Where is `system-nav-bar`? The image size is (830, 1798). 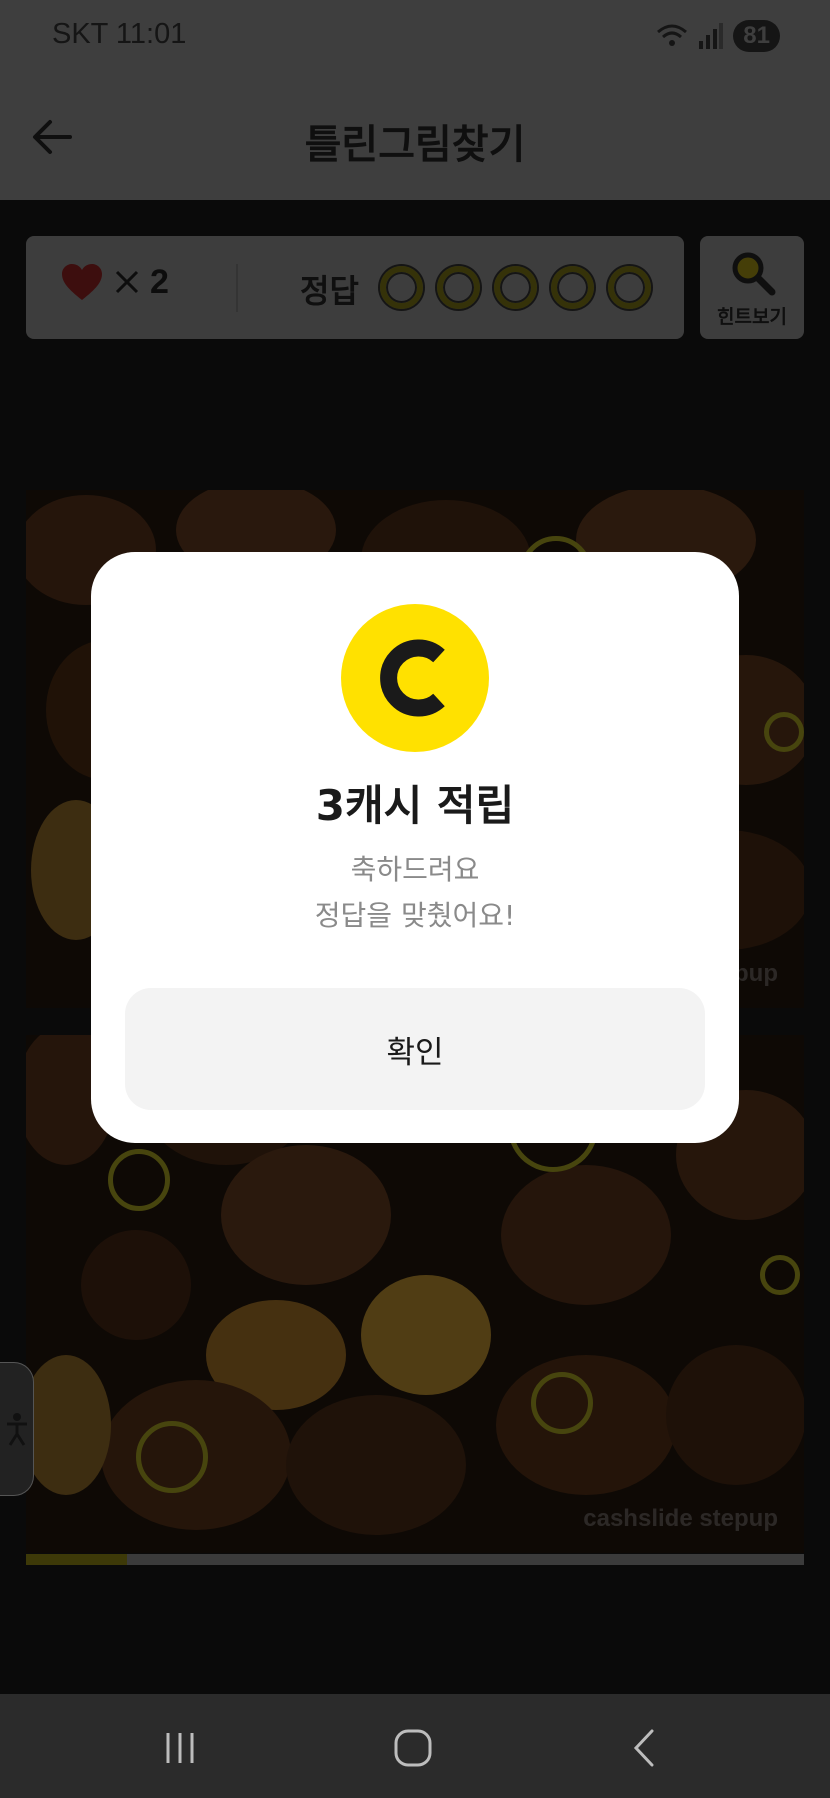 system-nav-bar is located at coordinates (415, 1746).